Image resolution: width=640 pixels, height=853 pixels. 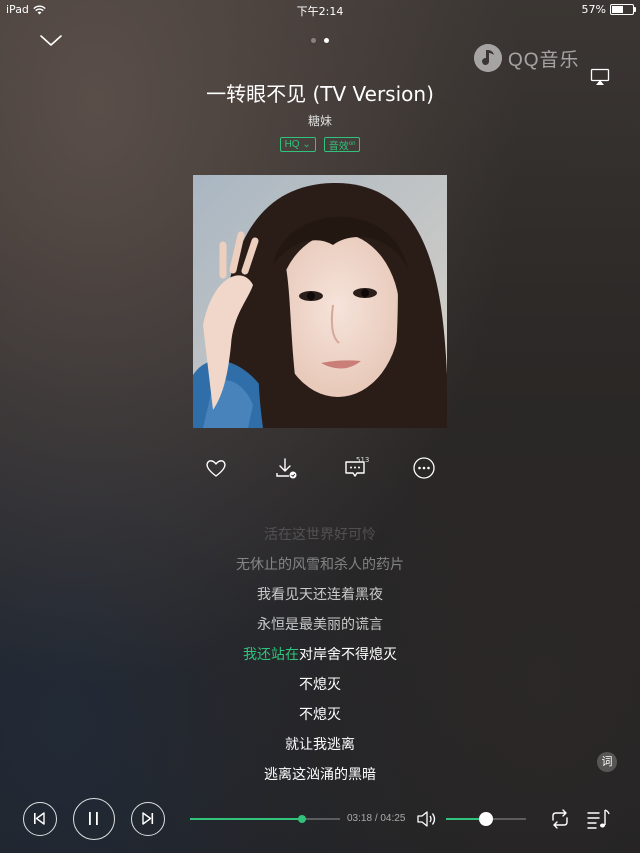 I want to click on status-bar: iPad 下午2:14 57%, so click(x=320, y=9).